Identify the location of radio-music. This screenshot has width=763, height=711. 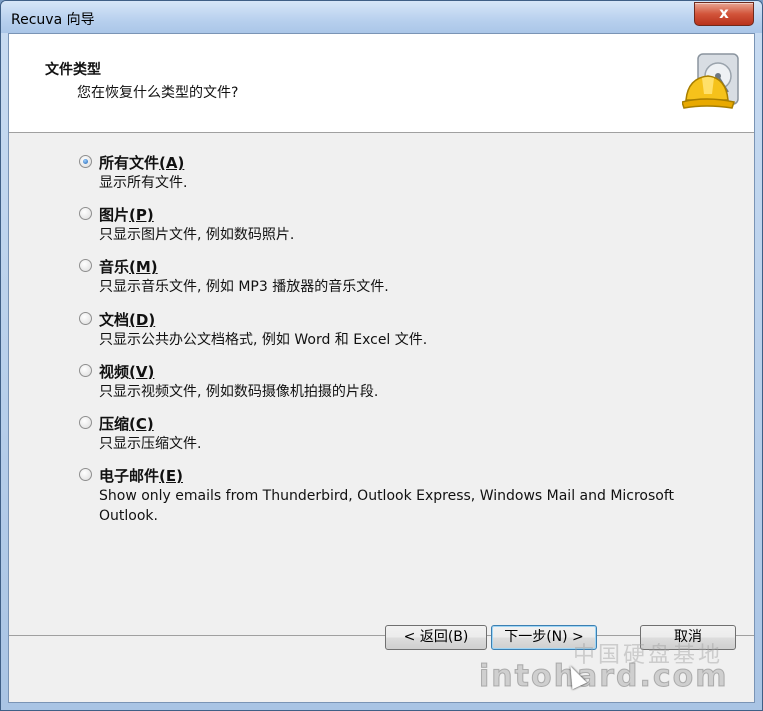
(85, 266).